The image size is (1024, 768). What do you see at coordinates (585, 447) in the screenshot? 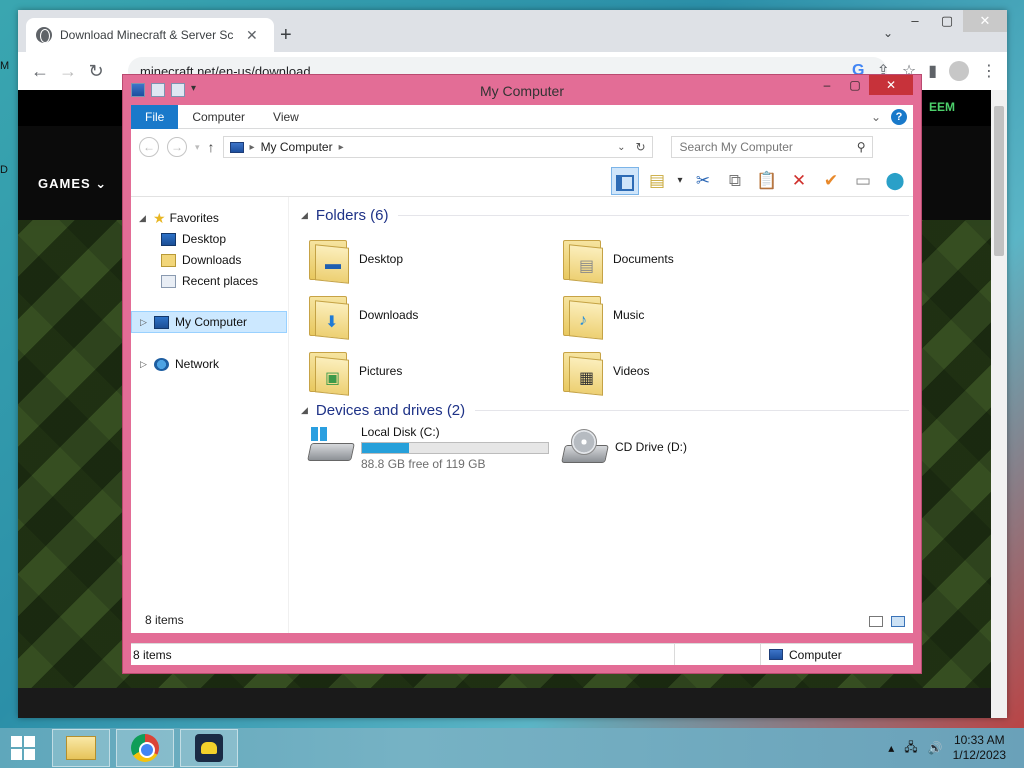
I see `cd-drive-icon` at bounding box center [585, 447].